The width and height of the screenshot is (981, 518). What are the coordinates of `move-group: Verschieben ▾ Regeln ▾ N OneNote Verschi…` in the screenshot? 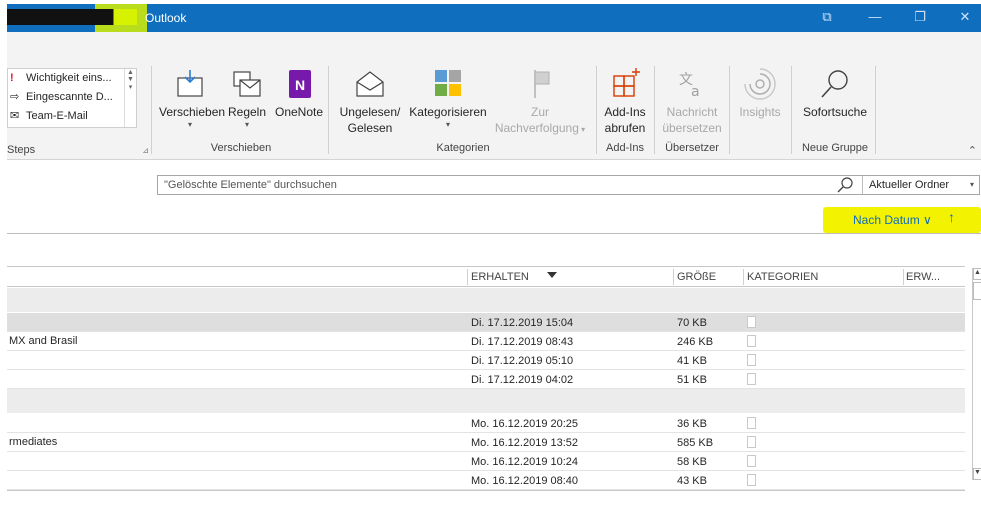 It's located at (241, 95).